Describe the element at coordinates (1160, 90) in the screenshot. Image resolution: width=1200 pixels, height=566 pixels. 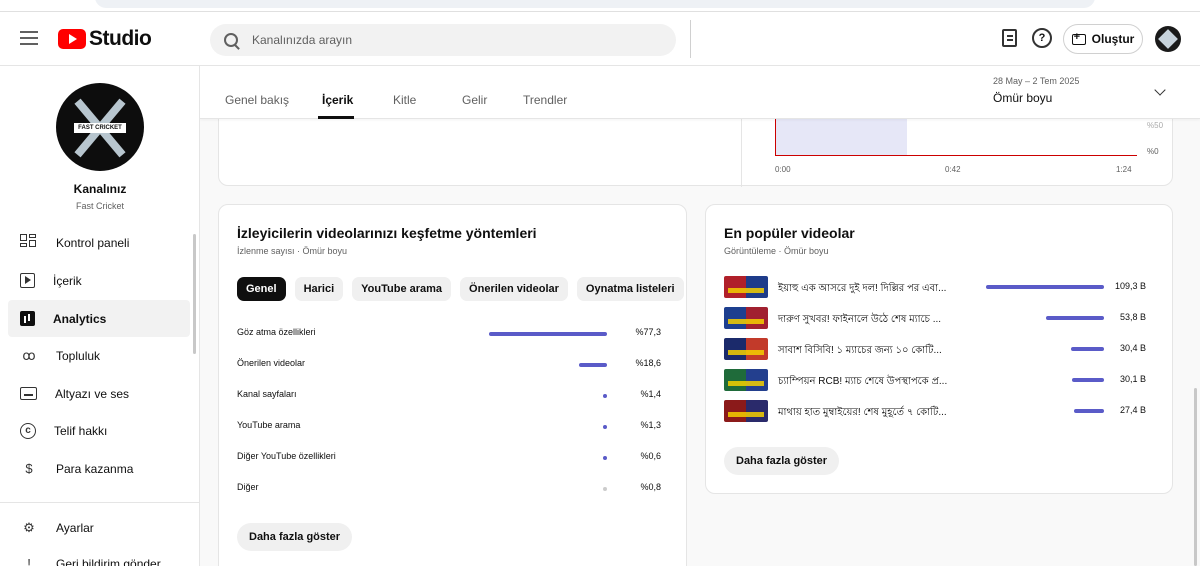
I see `chevron-down-icon` at that location.